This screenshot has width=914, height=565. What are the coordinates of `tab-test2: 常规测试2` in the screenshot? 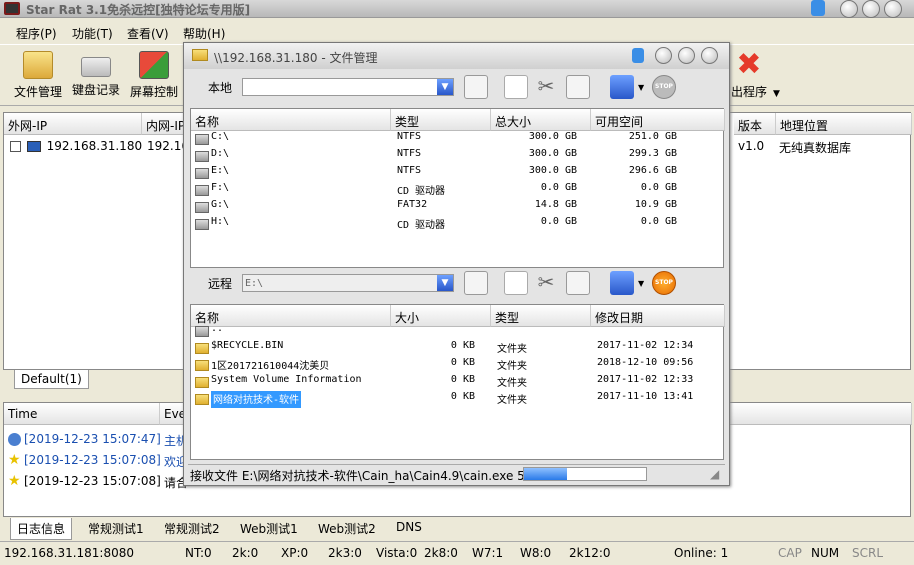 It's located at (192, 528).